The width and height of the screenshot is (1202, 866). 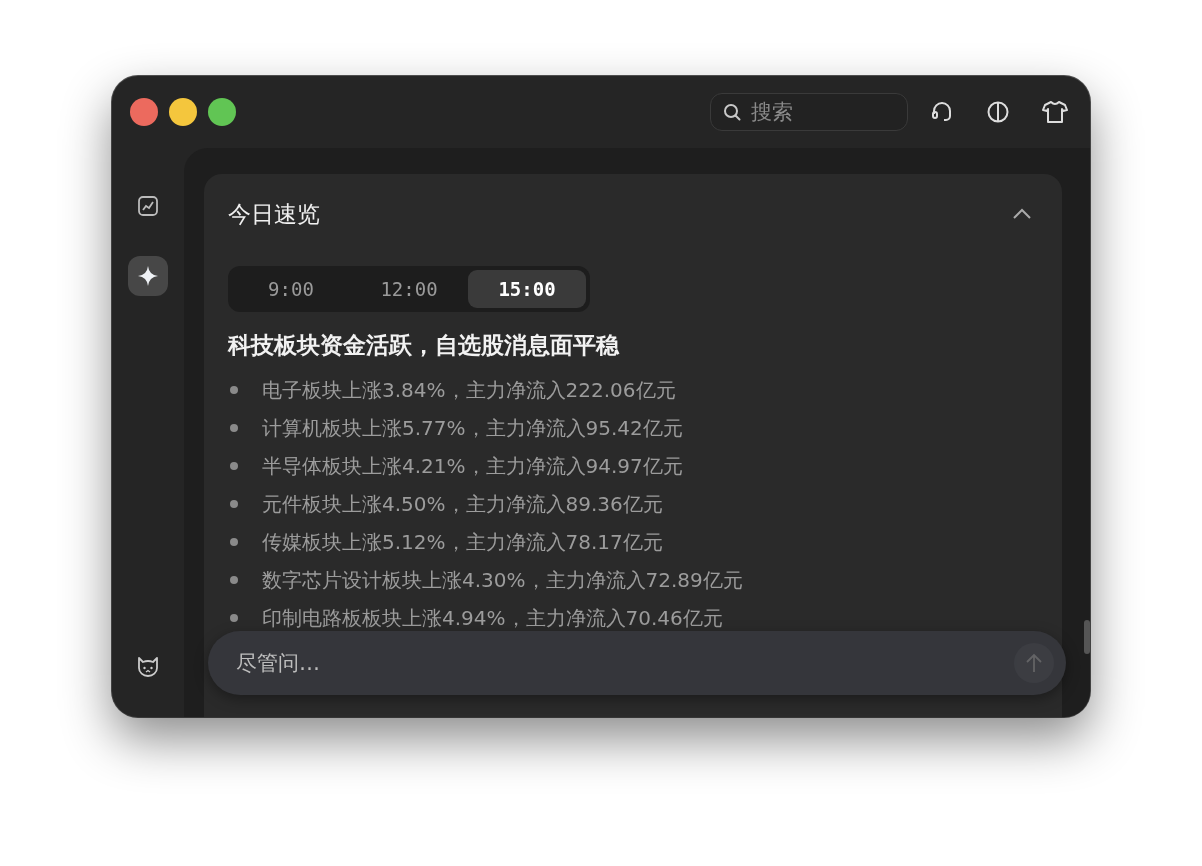 What do you see at coordinates (462, 504) in the screenshot?
I see `list-item-text: 元件板块上涨4.50%，主力净流入89.36亿元` at bounding box center [462, 504].